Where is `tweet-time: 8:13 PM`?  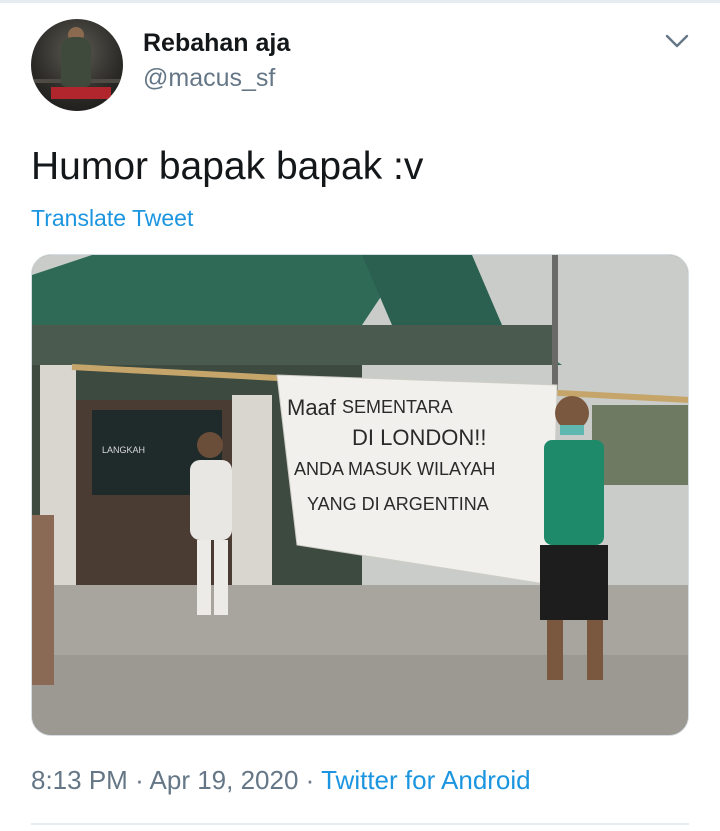
tweet-time: 8:13 PM is located at coordinates (79, 780).